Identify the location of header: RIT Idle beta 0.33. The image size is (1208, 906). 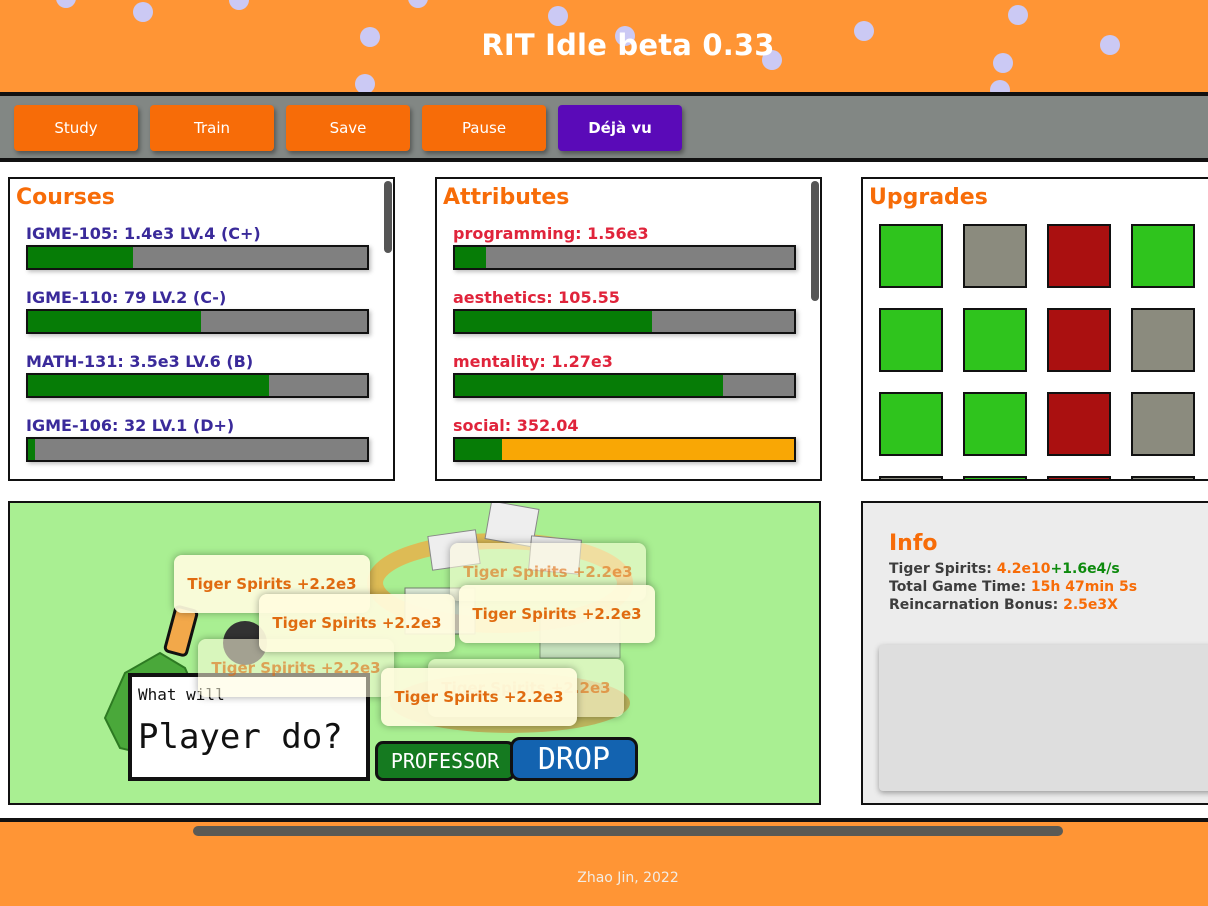
(604, 46).